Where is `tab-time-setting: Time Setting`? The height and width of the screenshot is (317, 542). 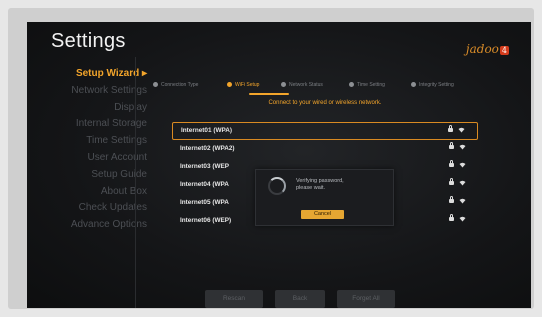
tab-time-setting: Time Setting is located at coordinates (367, 85).